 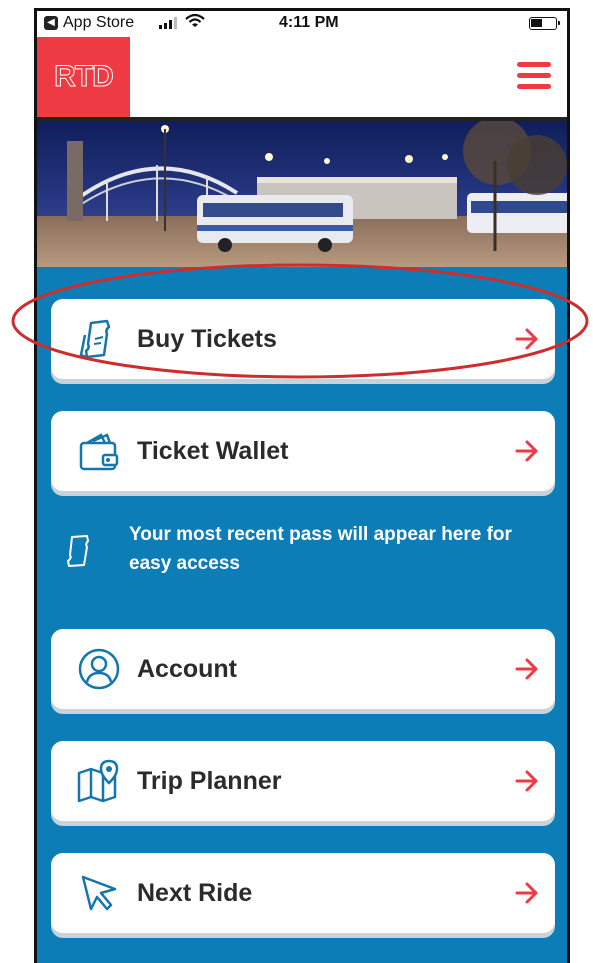 I want to click on map-pin-icon, so click(x=98, y=781).